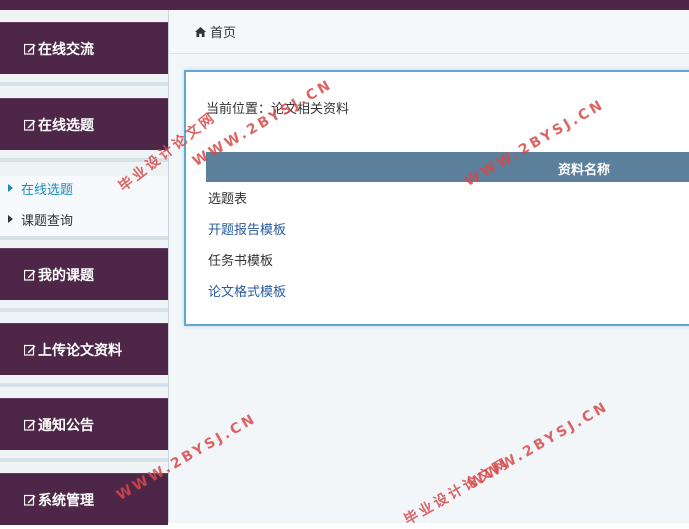  Describe the element at coordinates (66, 275) in the screenshot. I see `sidebar-section-label: 我的课题` at that location.